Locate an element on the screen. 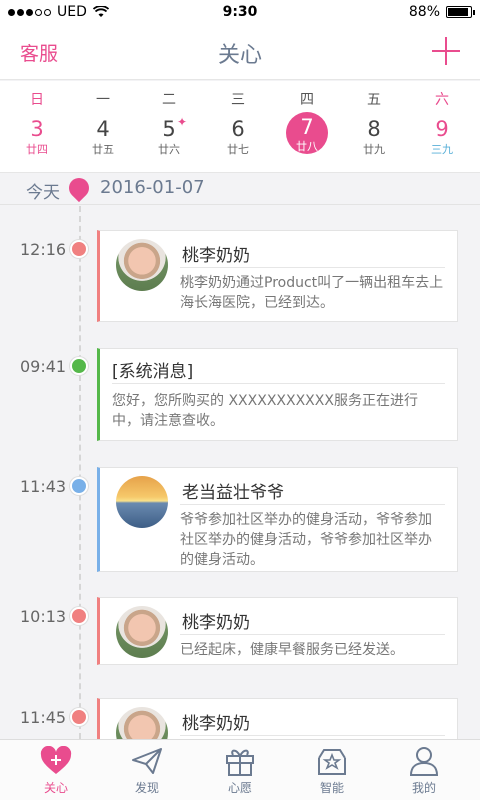  event-name: 老当益壮爷爷 is located at coordinates (233, 493).